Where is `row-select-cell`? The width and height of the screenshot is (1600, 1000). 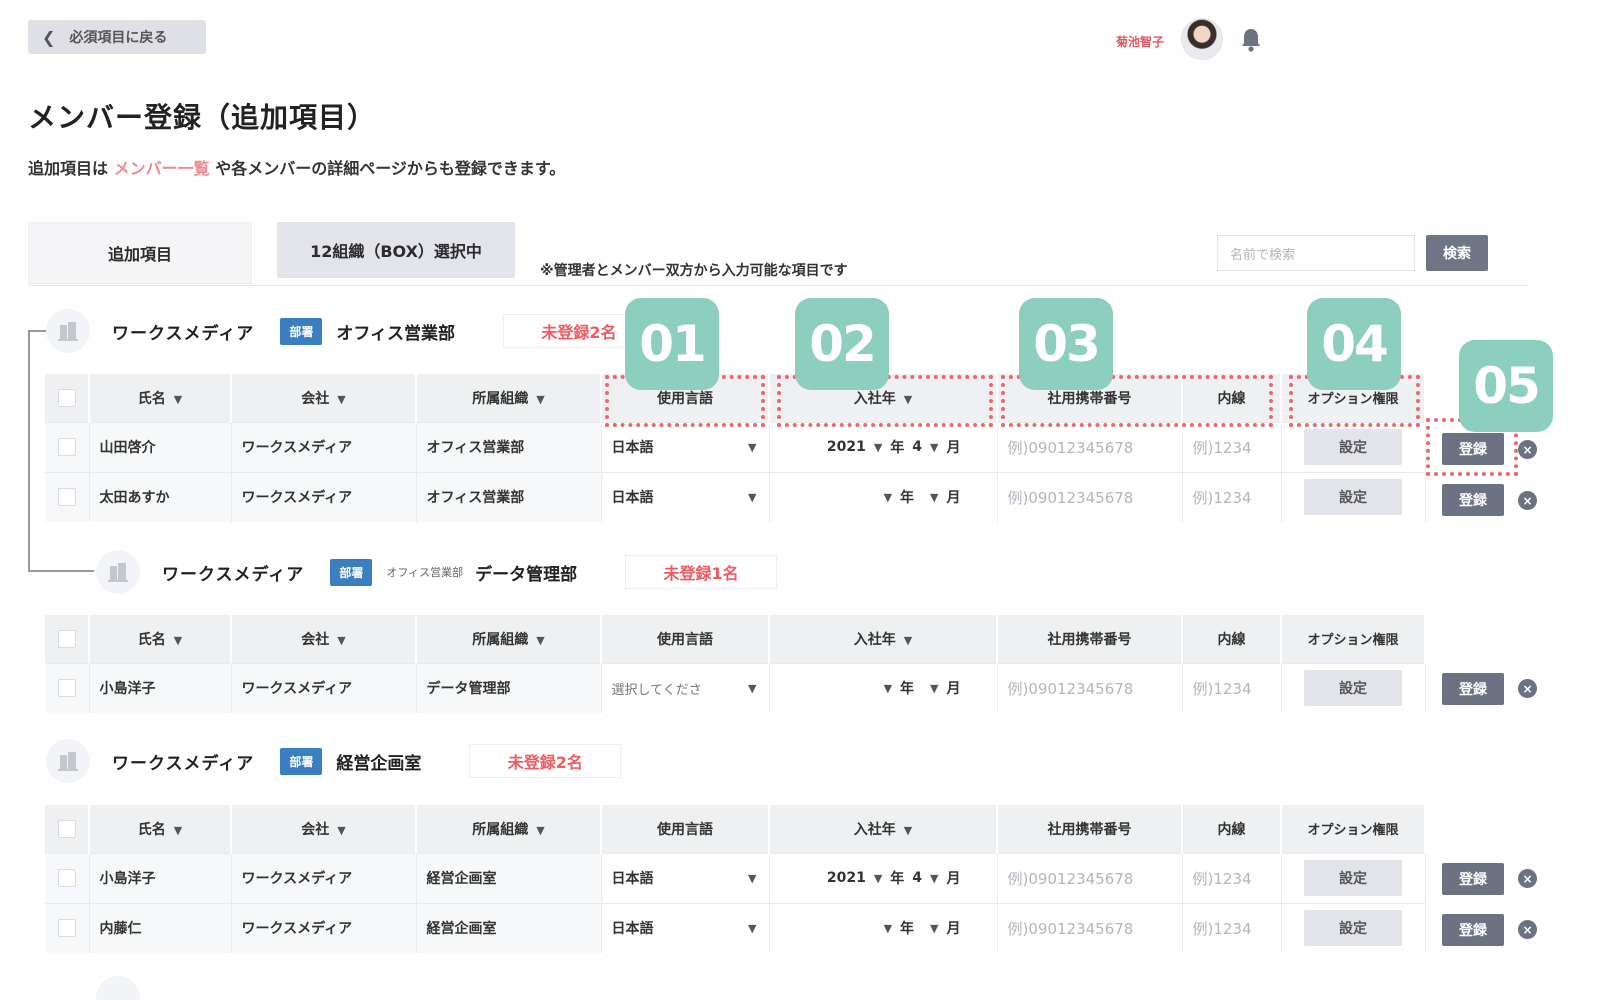
row-select-cell is located at coordinates (67, 496).